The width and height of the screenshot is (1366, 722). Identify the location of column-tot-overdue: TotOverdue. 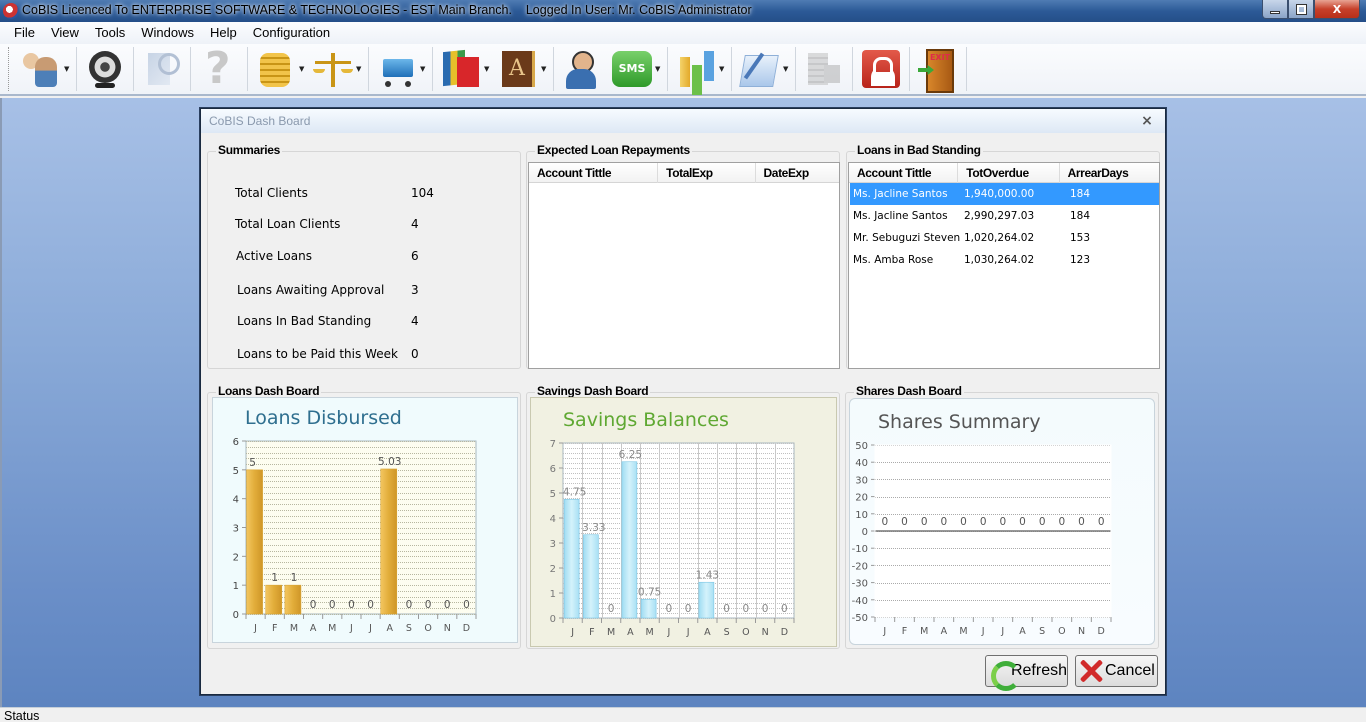
(1009, 173).